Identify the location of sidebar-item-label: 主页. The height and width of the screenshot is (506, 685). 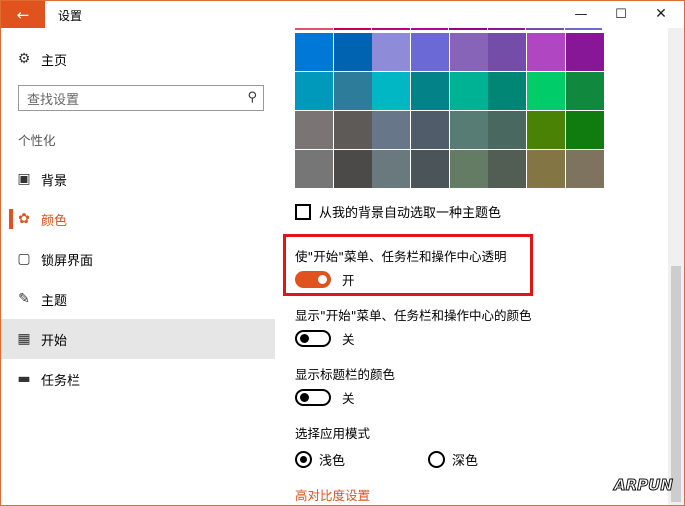
(54, 61).